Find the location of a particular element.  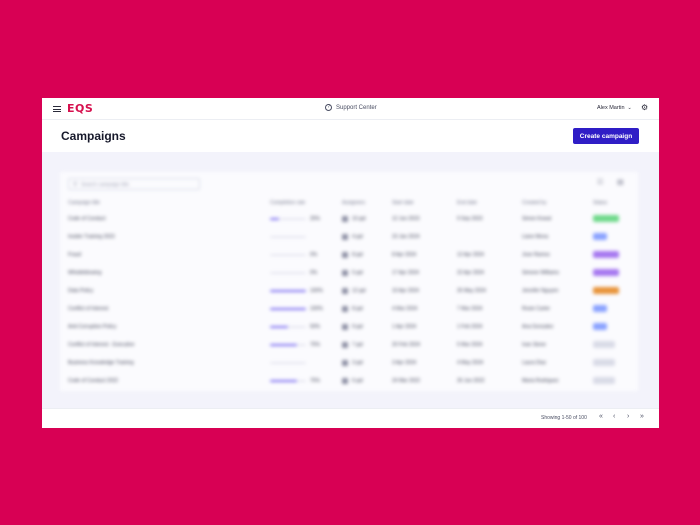

last-page-icon: » is located at coordinates (642, 416).